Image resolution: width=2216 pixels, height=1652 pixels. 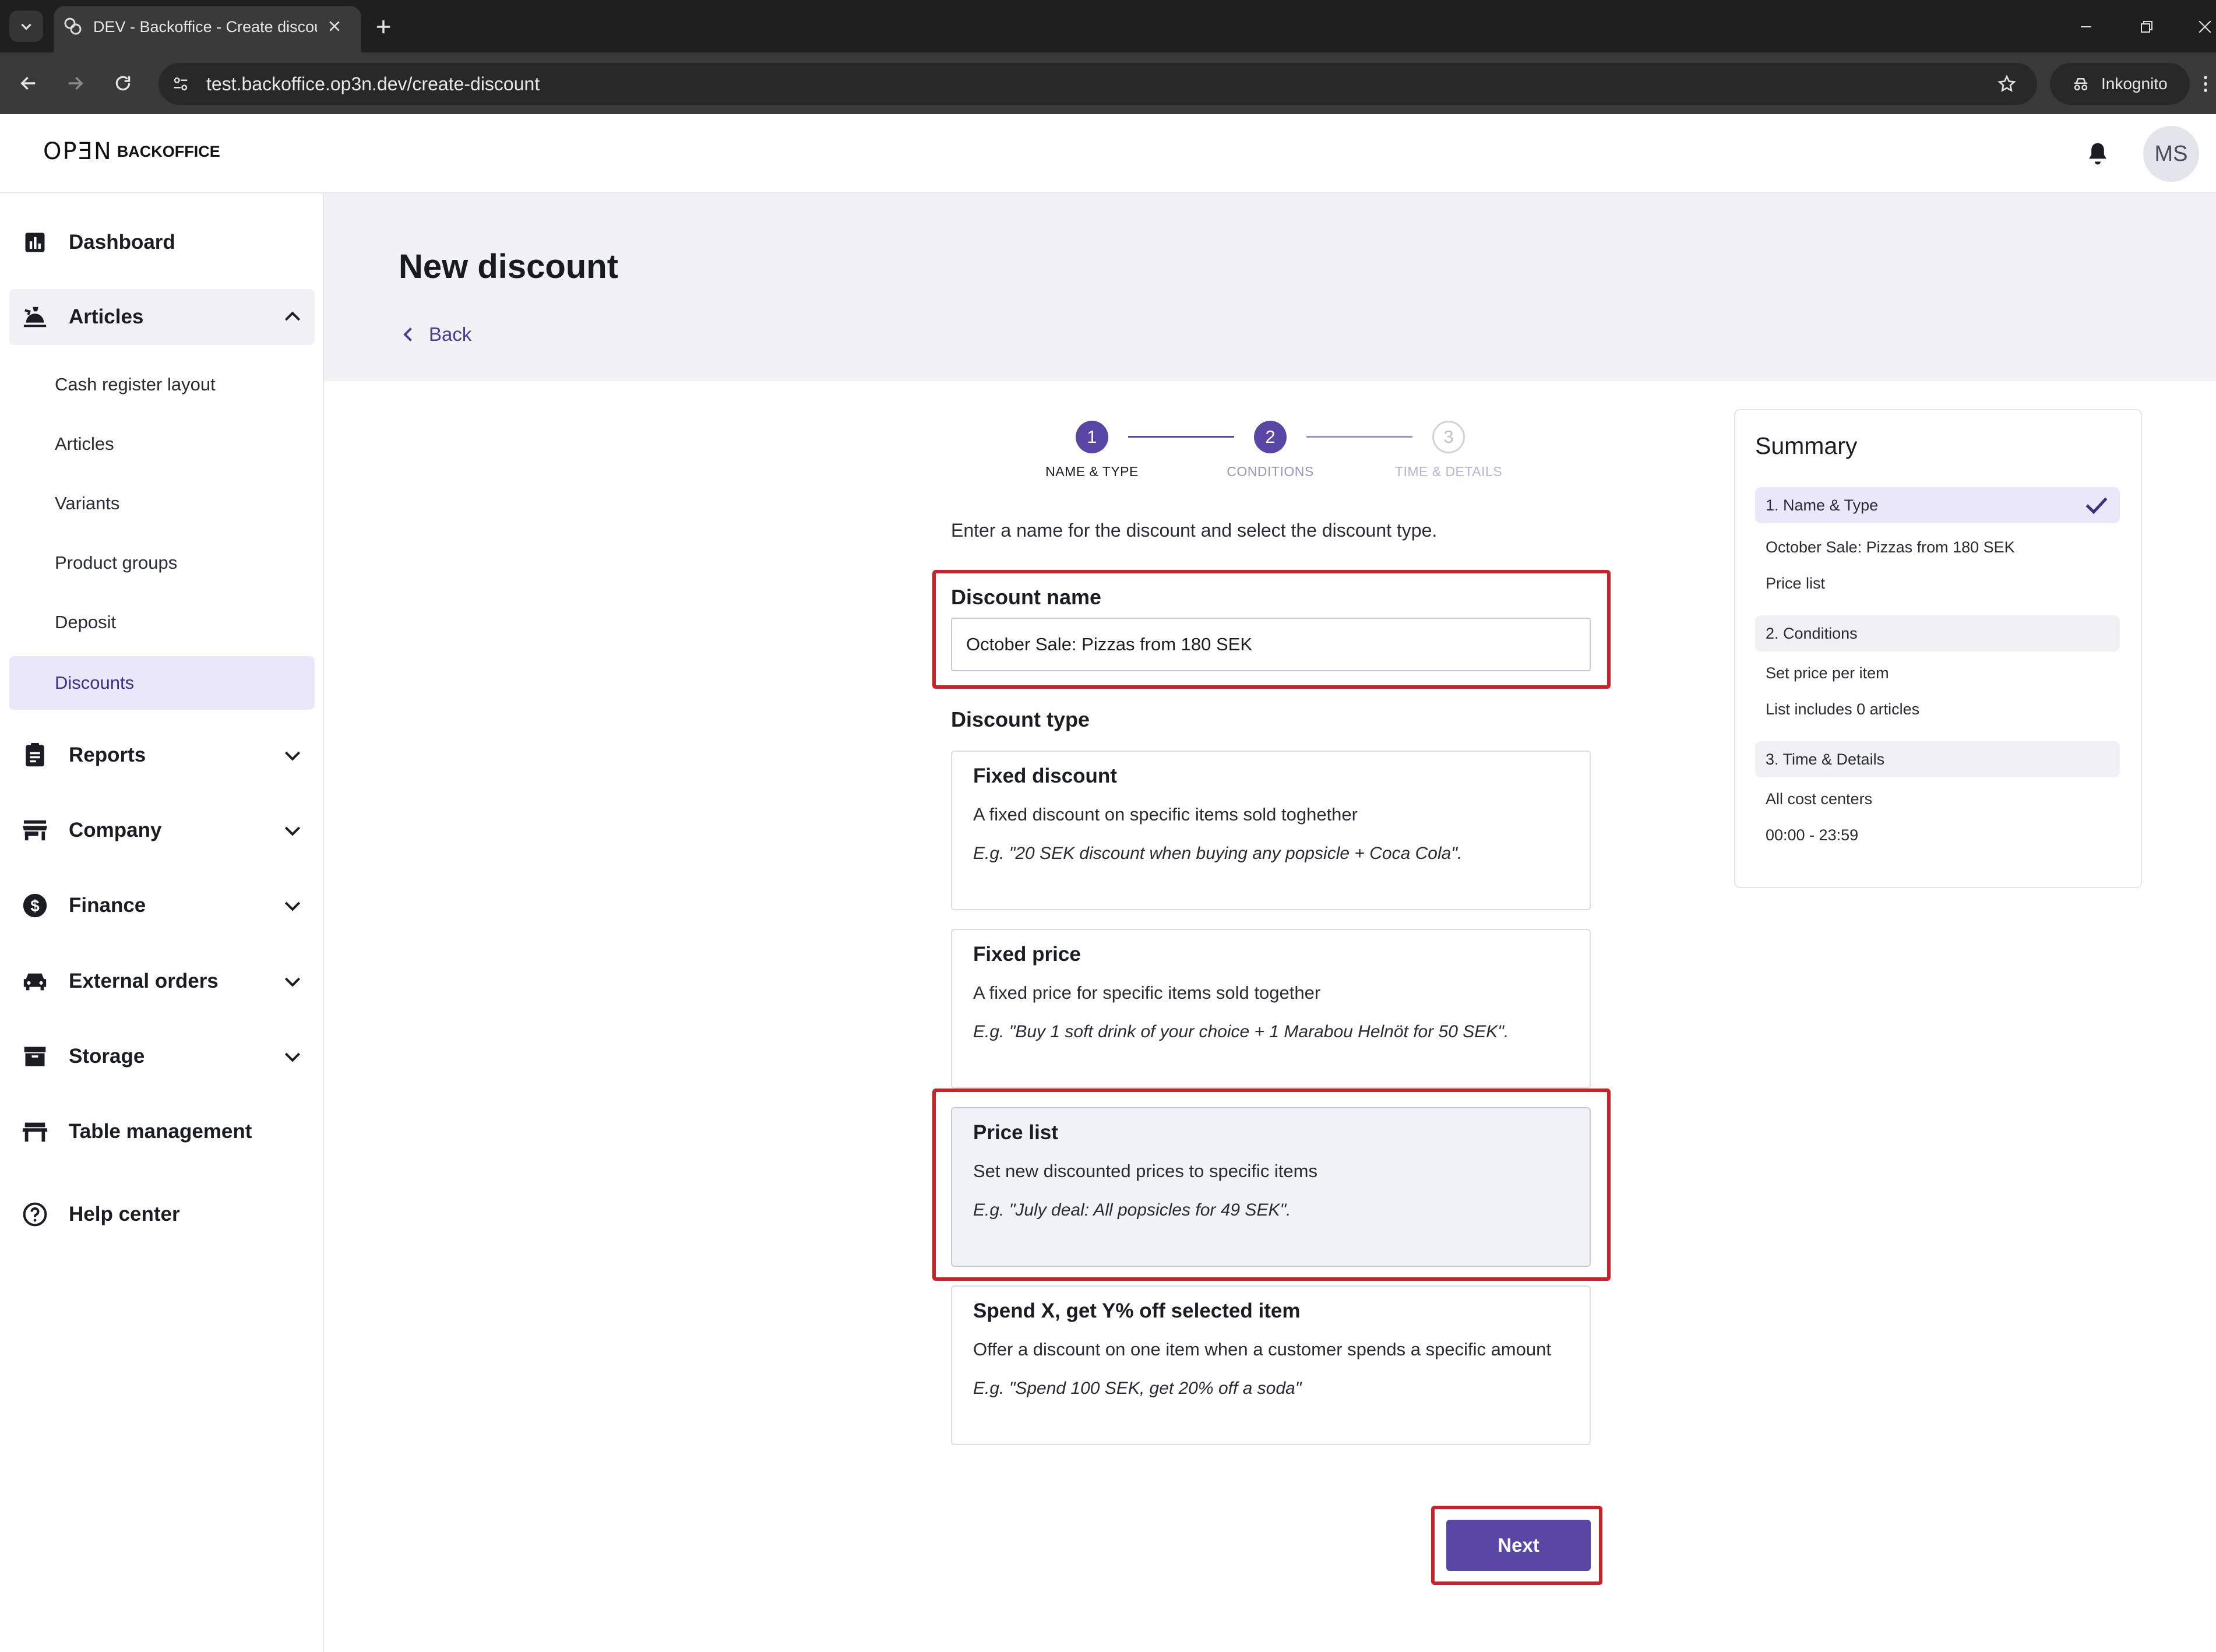 What do you see at coordinates (509, 267) in the screenshot?
I see `page-title: New discount` at bounding box center [509, 267].